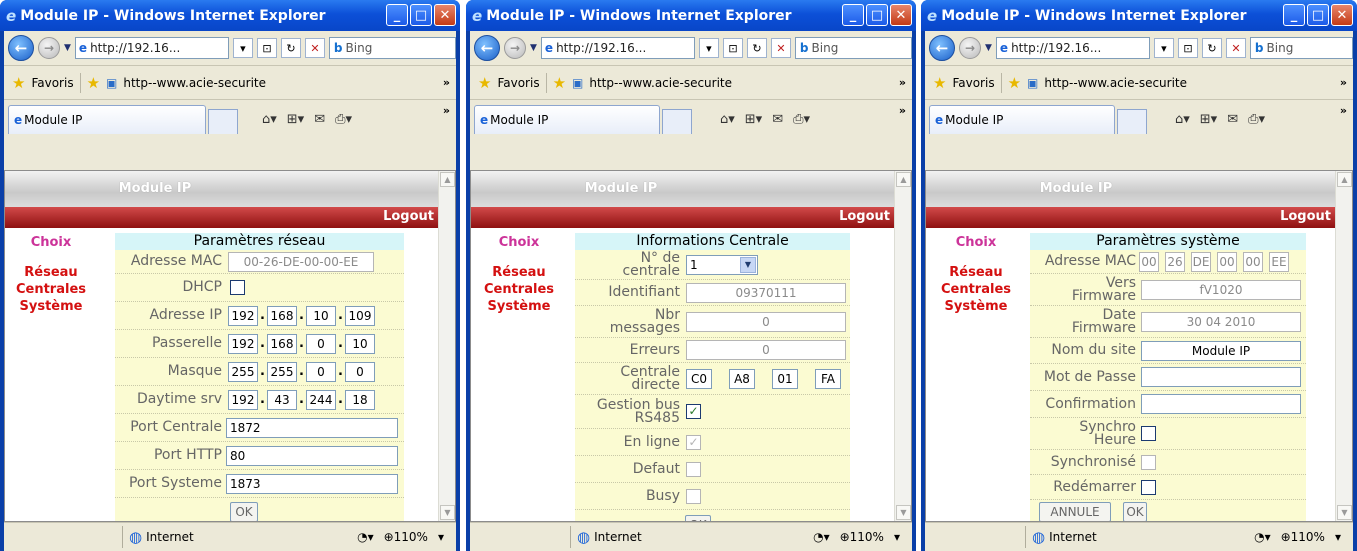 This screenshot has width=1357, height=551. Describe the element at coordinates (1182, 119) in the screenshot. I see `home-icon: ⌂▾` at that location.